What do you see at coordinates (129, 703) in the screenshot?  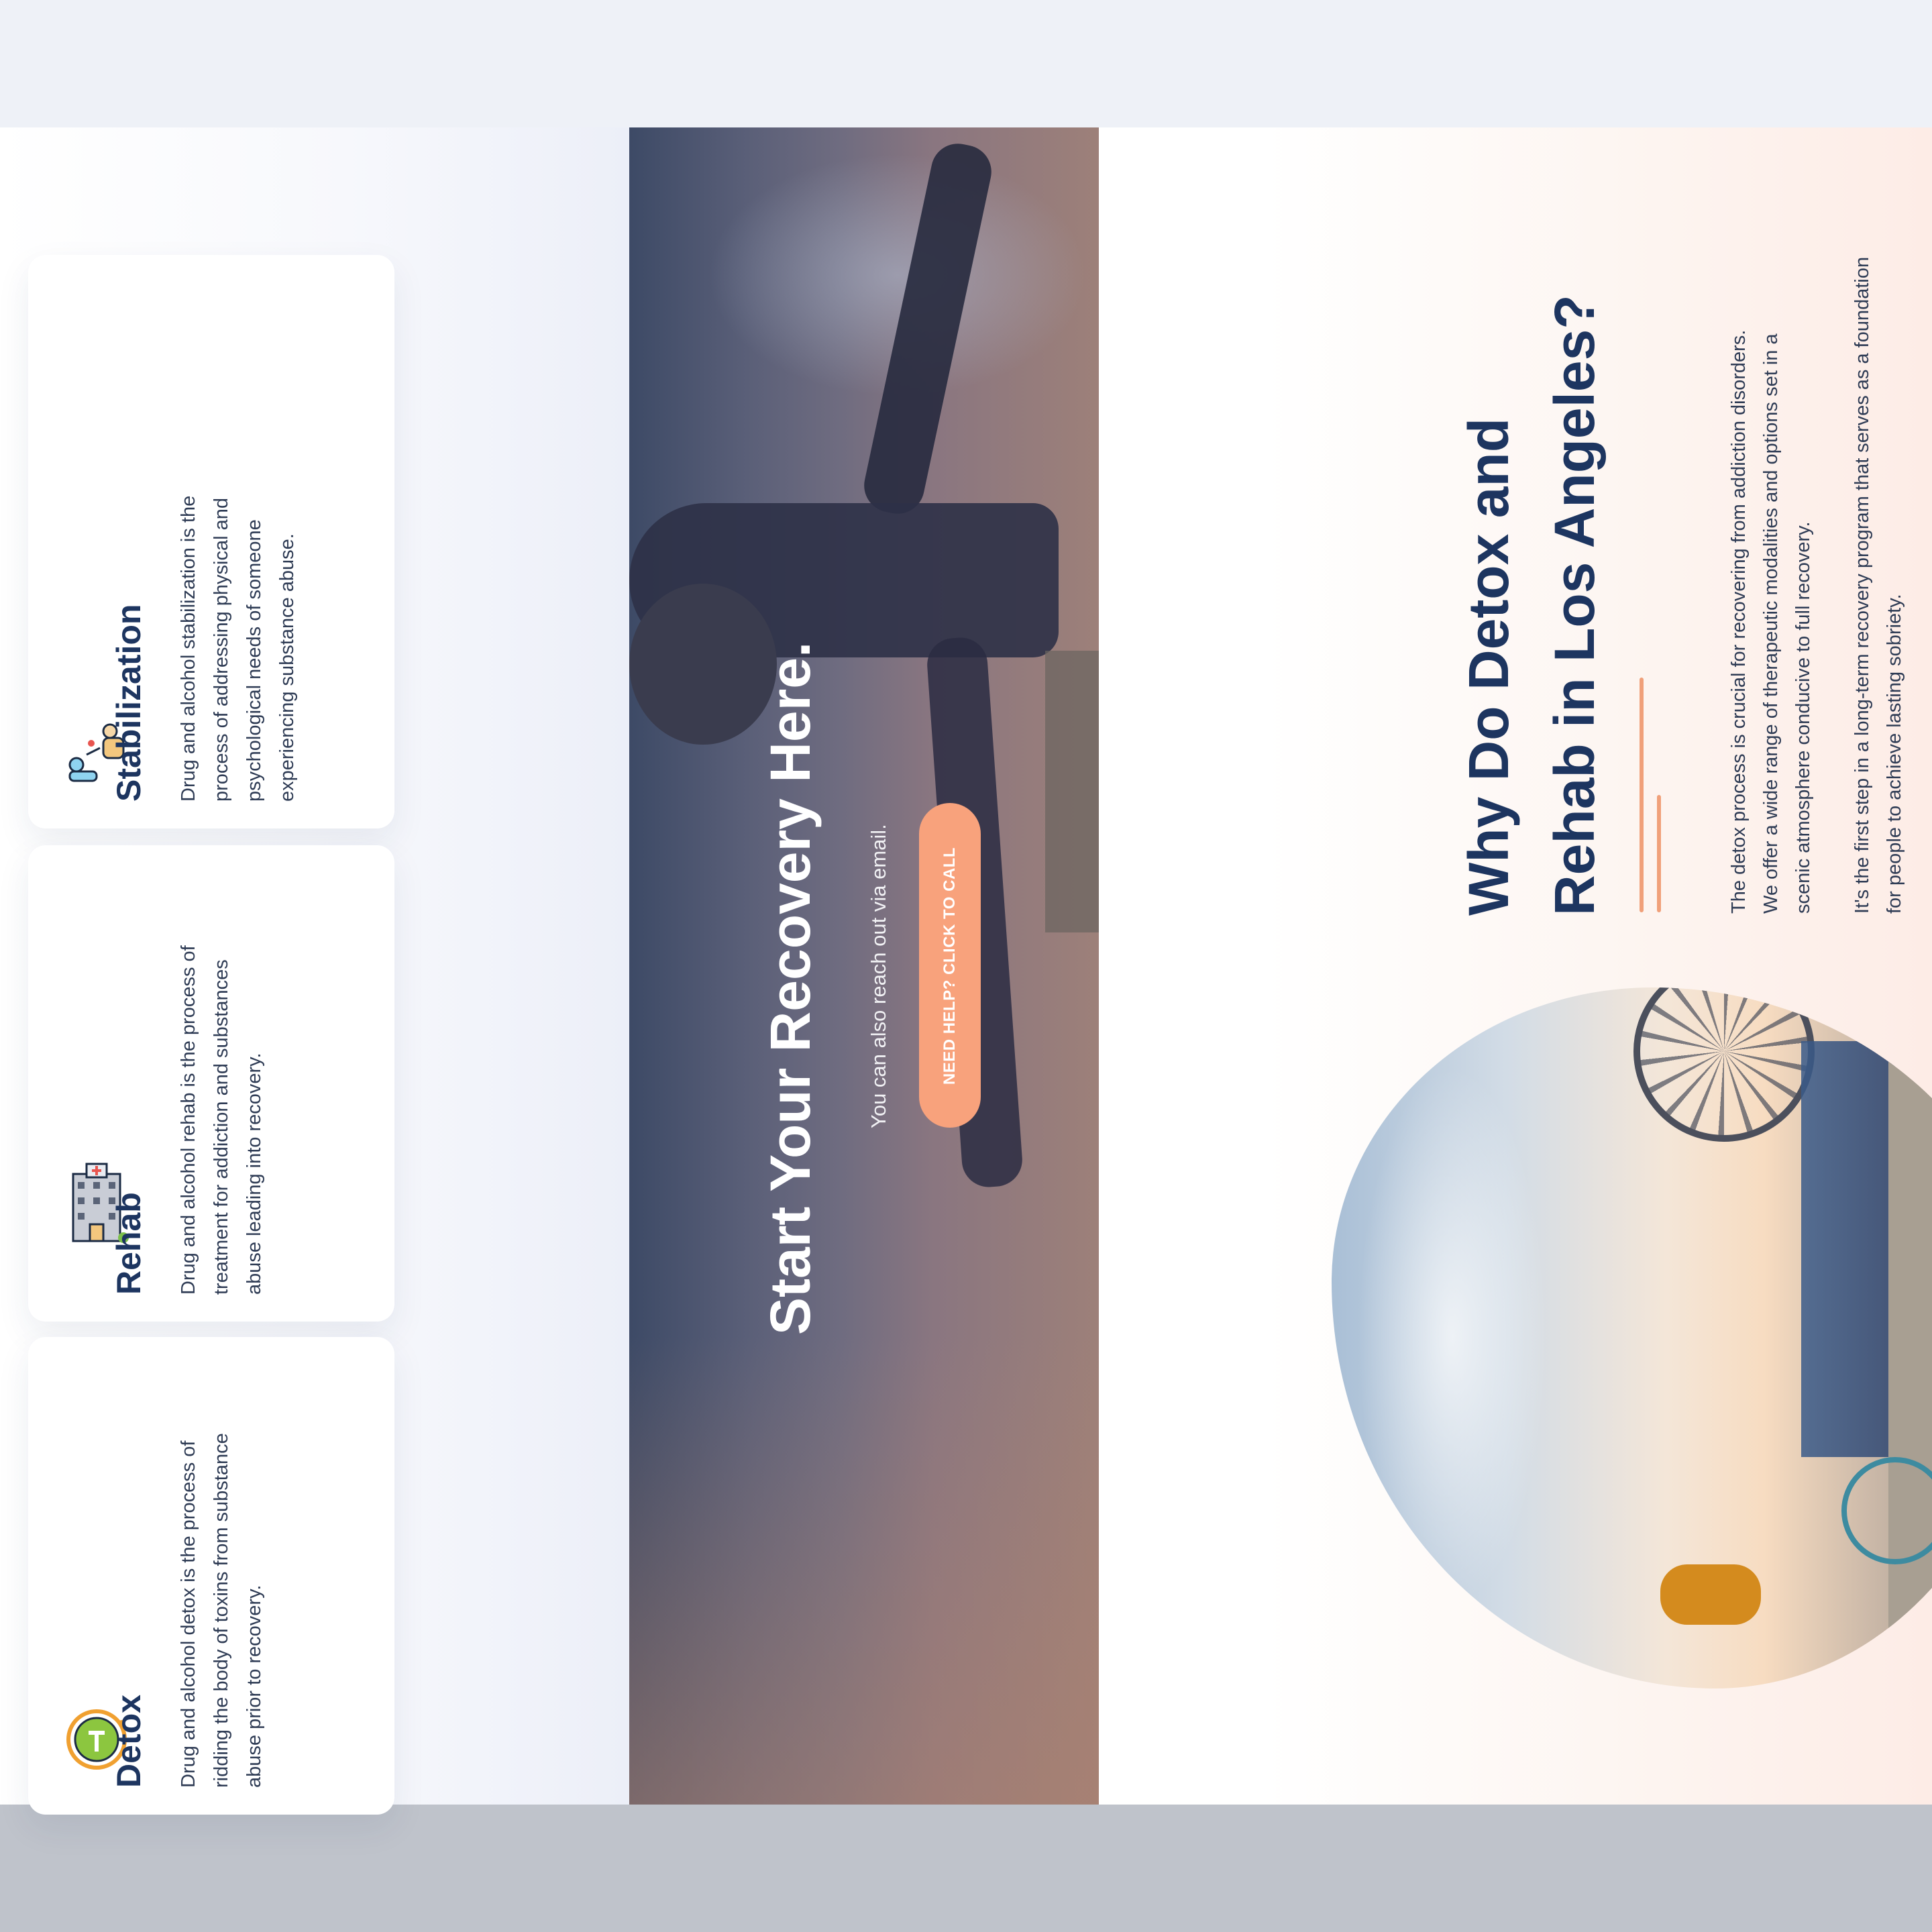 I see `card-title: Stabilization` at bounding box center [129, 703].